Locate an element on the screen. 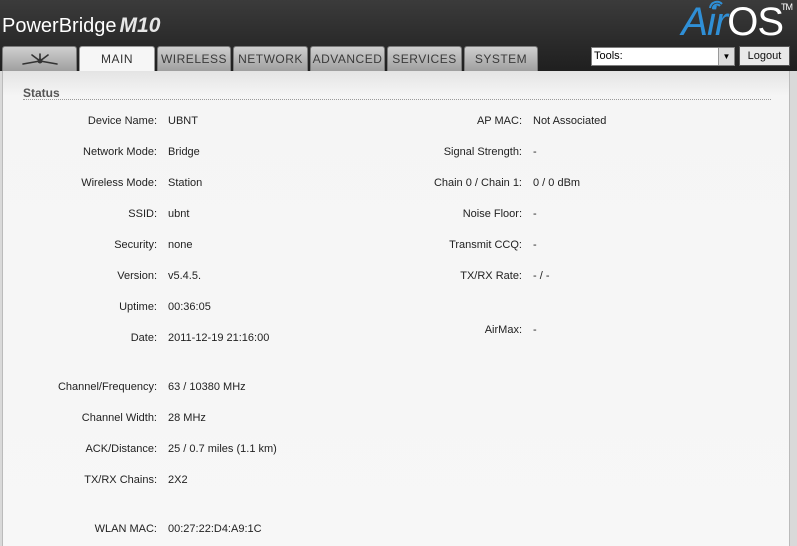  chevron-down-icon: ▼ is located at coordinates (726, 56).